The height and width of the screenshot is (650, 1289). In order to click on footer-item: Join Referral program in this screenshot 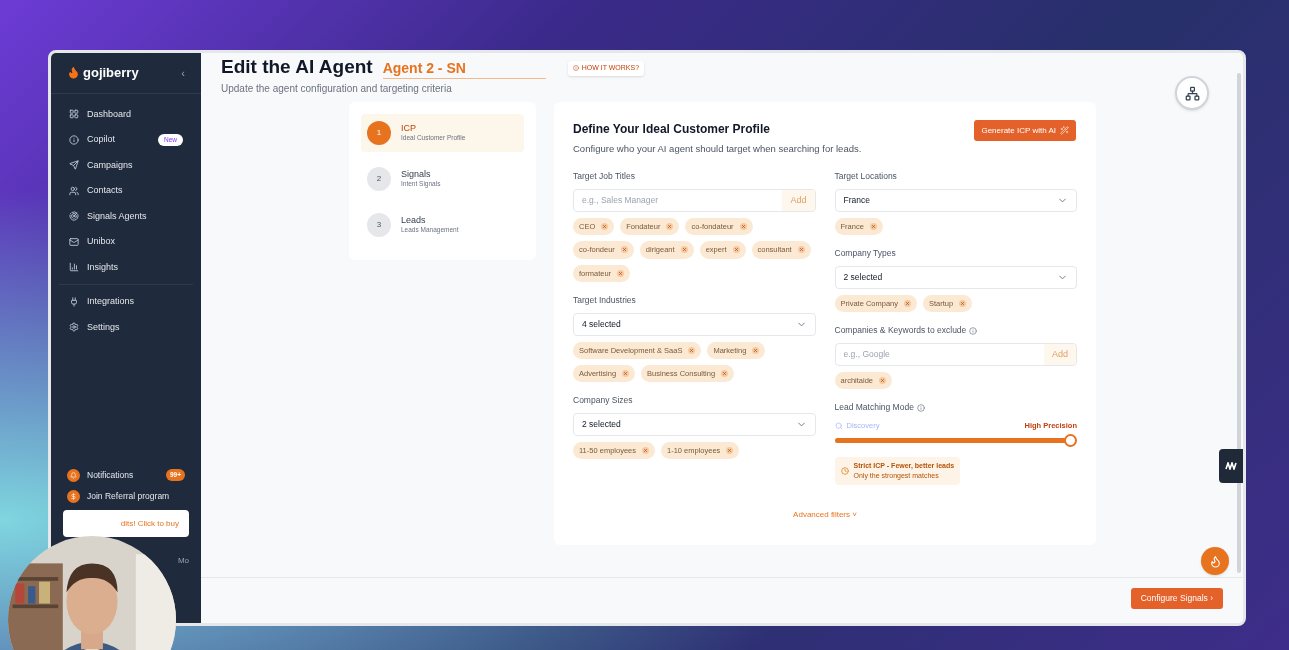, I will do `click(126, 496)`.